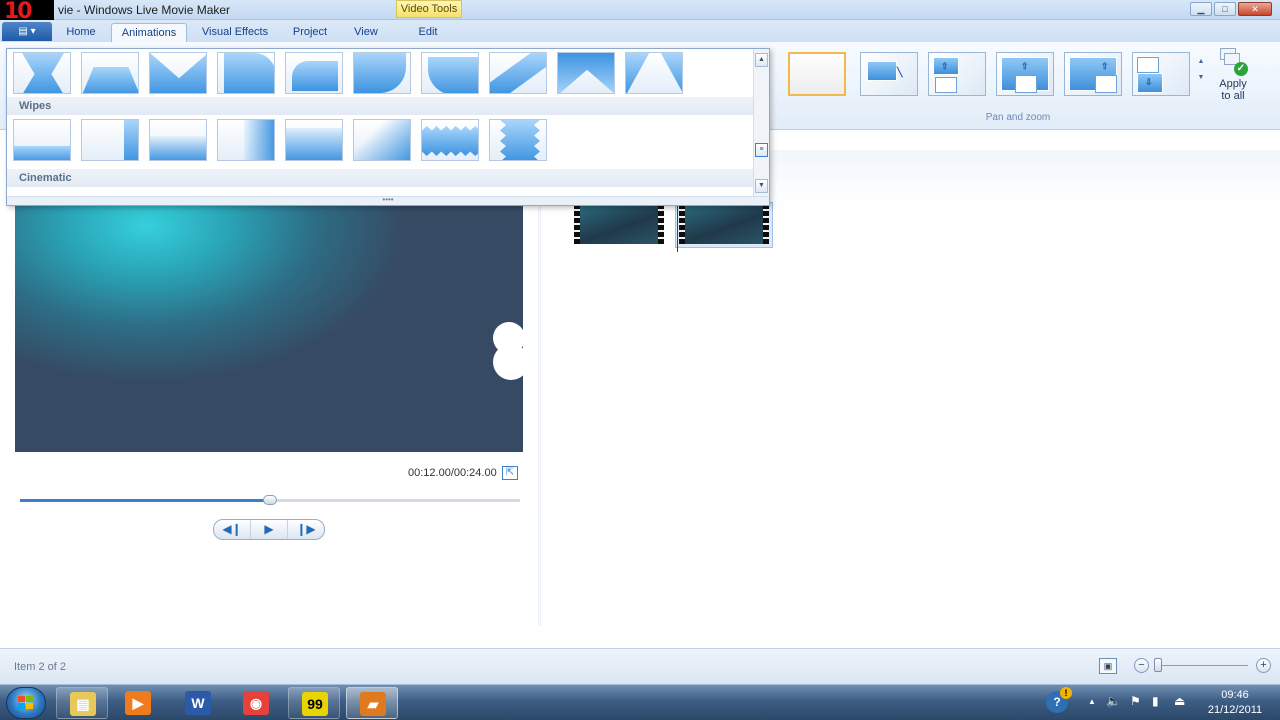  What do you see at coordinates (761, 150) in the screenshot?
I see `gallery-more-button: ≡` at bounding box center [761, 150].